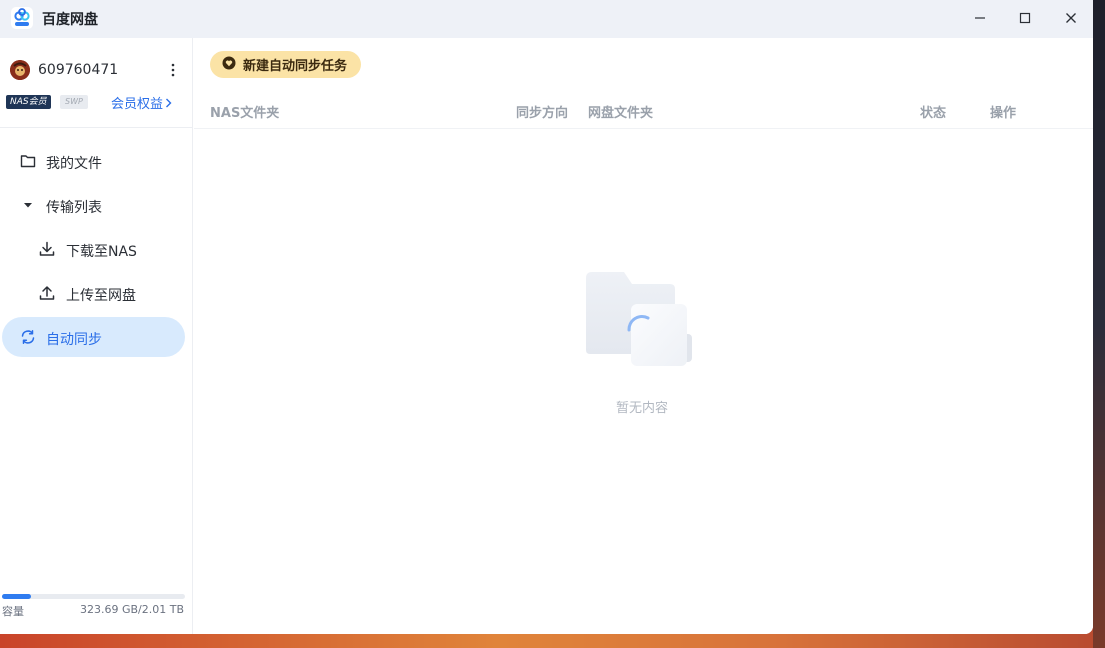 This screenshot has width=1105, height=648. What do you see at coordinates (28, 161) in the screenshot?
I see `folder-icon` at bounding box center [28, 161].